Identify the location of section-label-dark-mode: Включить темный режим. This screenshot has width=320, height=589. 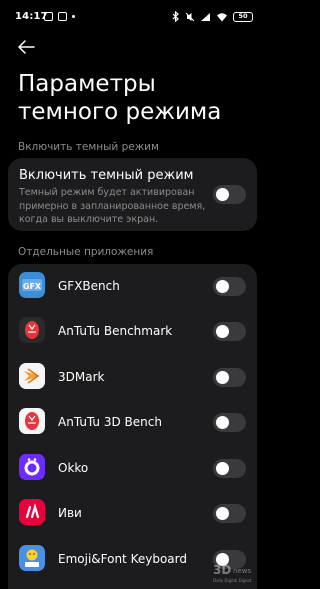
(88, 147).